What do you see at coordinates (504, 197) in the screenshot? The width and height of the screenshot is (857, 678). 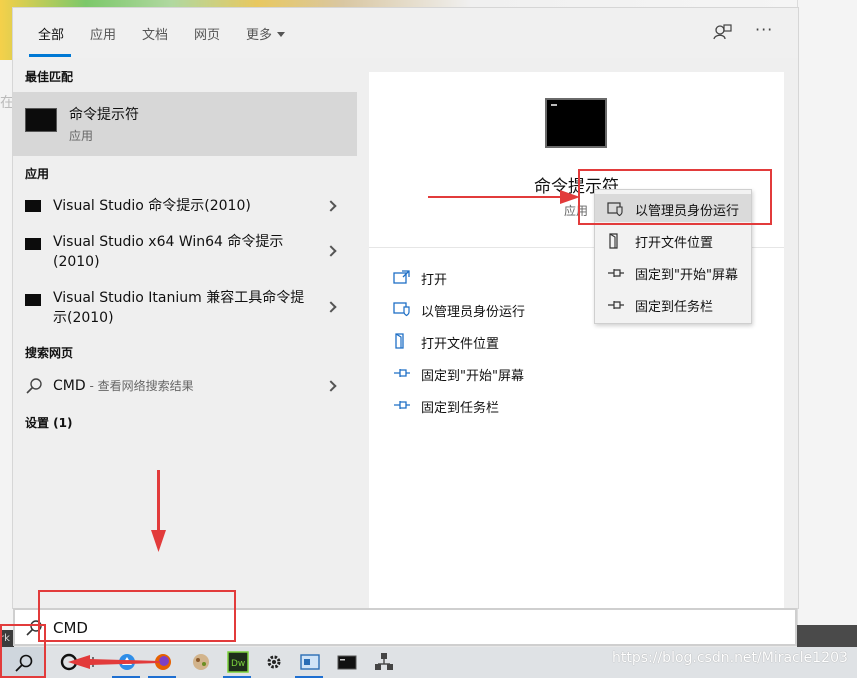 I see `annotation-arrow-right` at bounding box center [504, 197].